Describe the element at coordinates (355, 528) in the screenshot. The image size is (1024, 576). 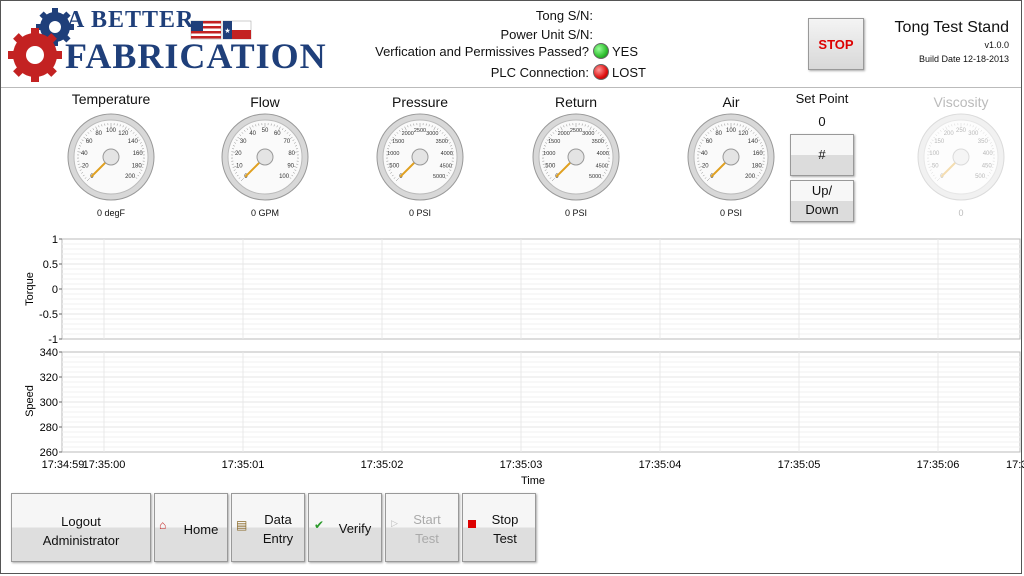
I see `verify-label: Verify` at that location.